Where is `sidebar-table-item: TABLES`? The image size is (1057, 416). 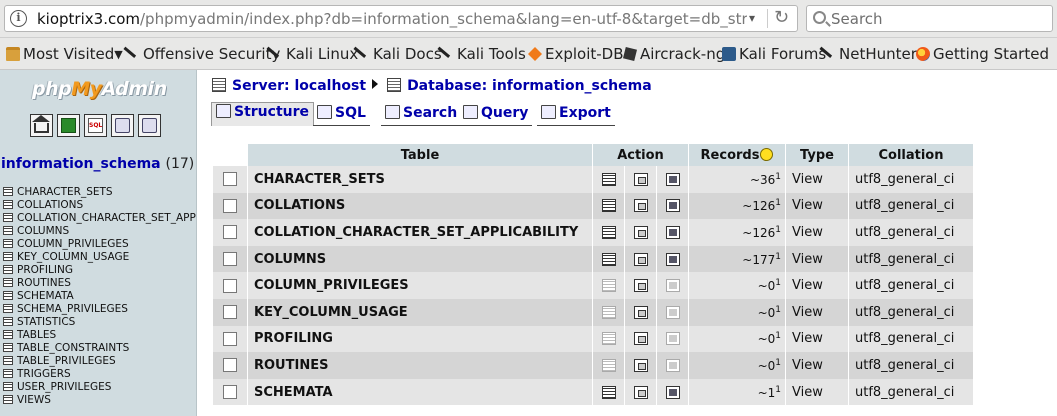 sidebar-table-item: TABLES is located at coordinates (99, 335).